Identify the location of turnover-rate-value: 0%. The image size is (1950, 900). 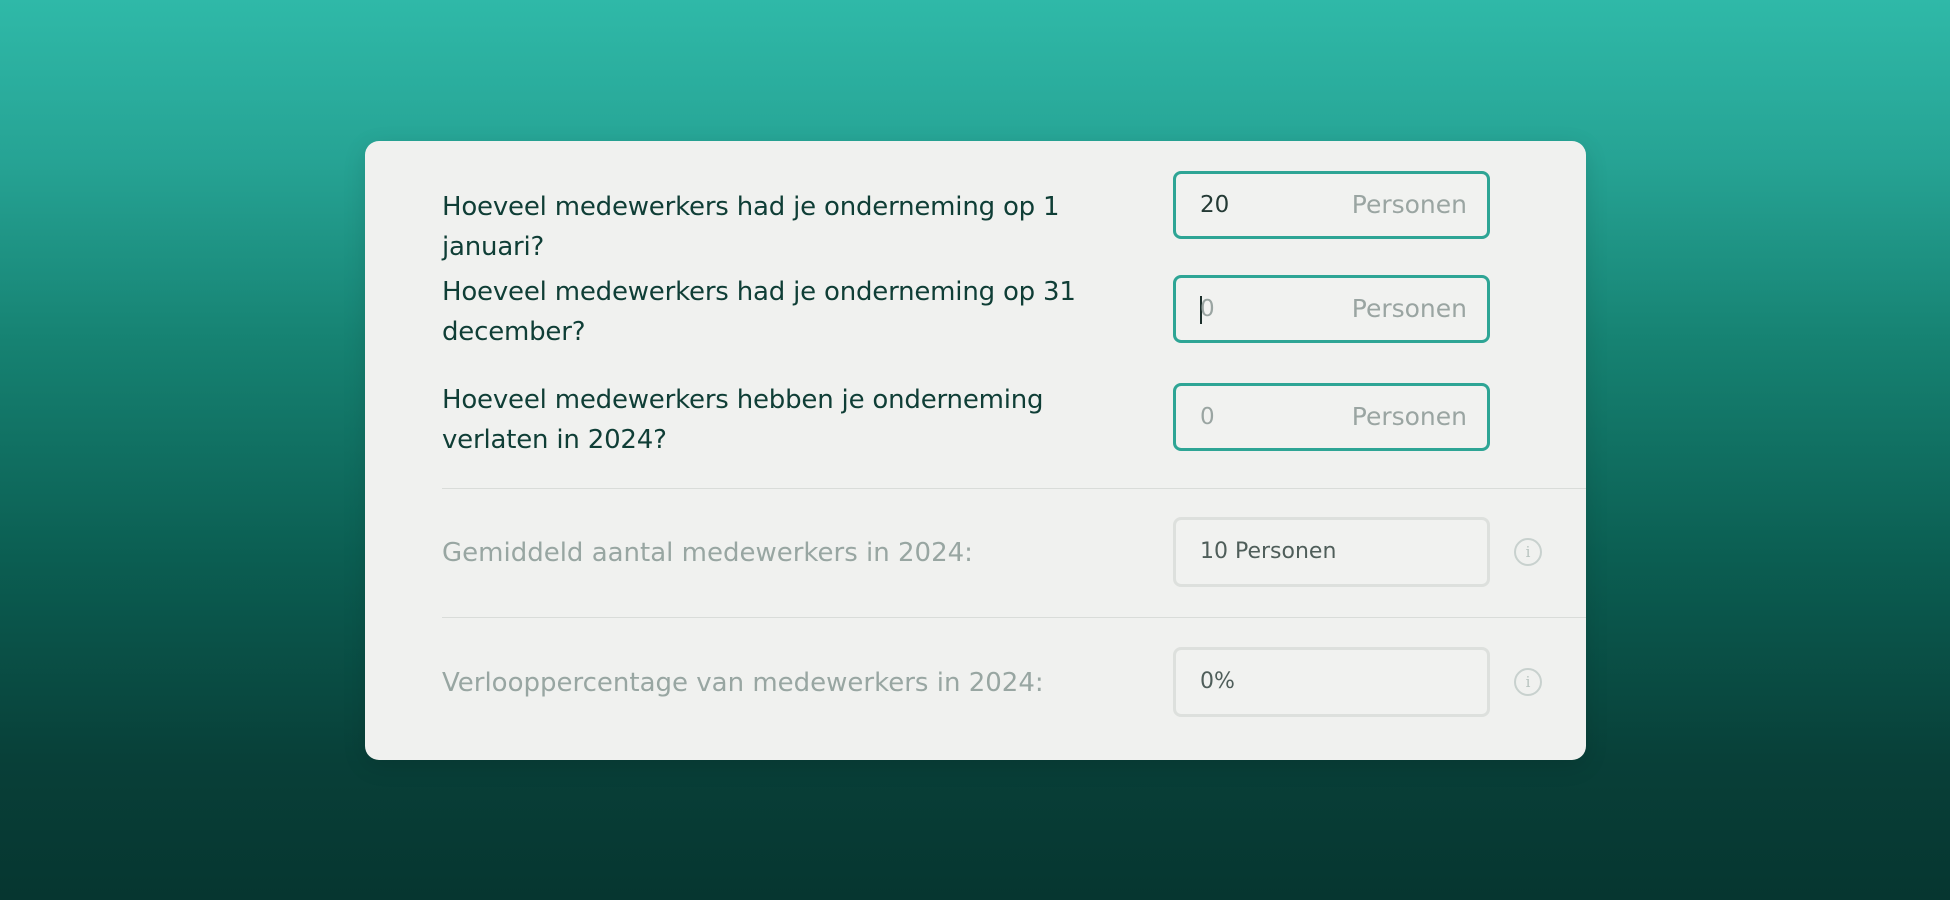
(1217, 681).